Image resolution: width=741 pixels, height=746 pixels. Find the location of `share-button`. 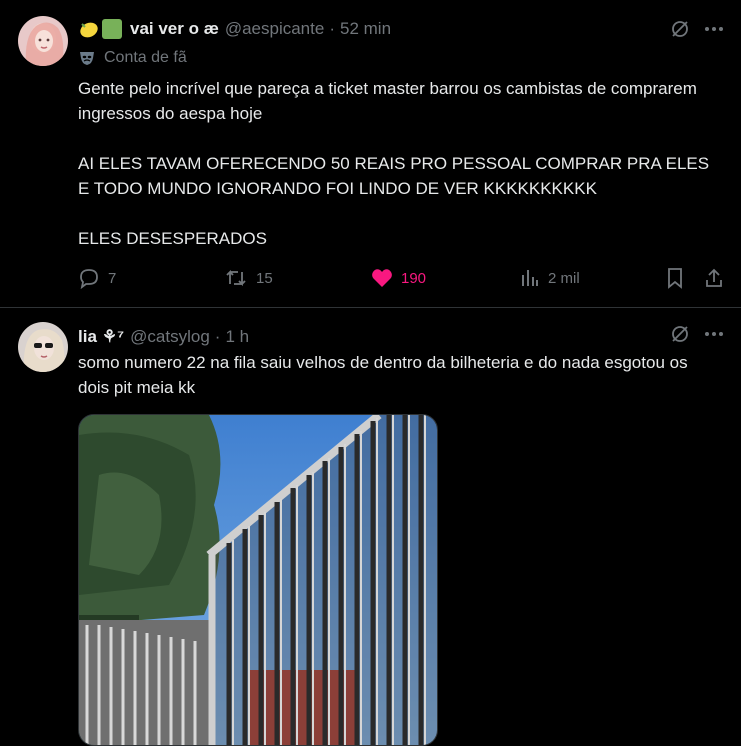

share-button is located at coordinates (714, 278).